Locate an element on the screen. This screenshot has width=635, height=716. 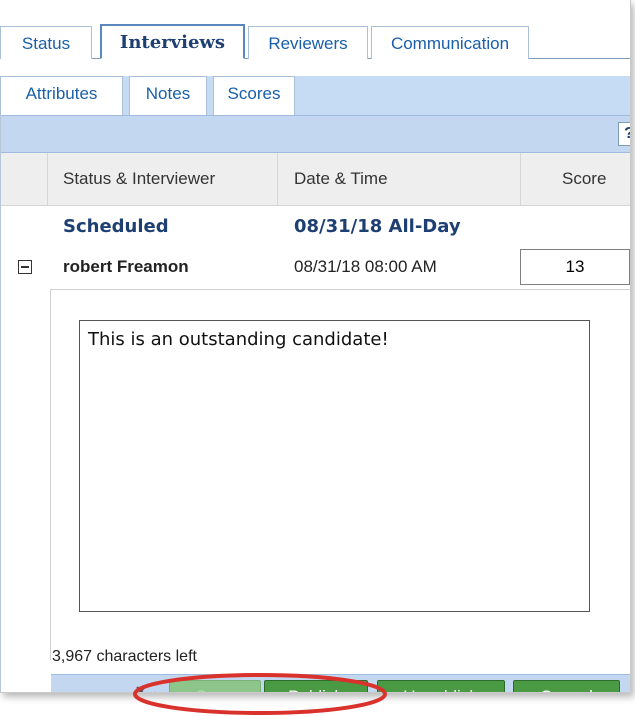
action-button-bar: Save Publish Unpublish Cancel is located at coordinates (340, 683).